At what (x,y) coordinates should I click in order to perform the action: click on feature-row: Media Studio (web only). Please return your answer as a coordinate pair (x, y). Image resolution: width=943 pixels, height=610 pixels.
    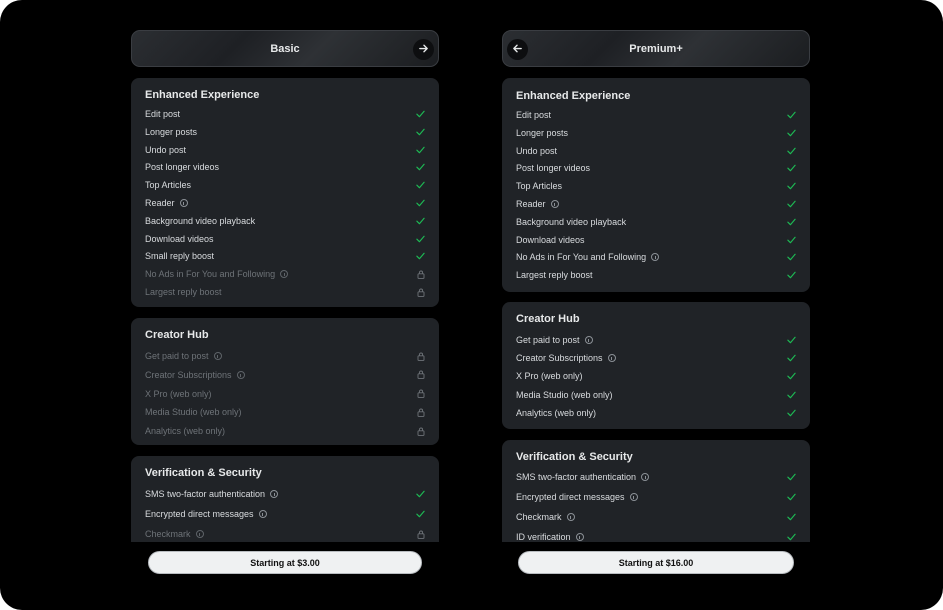
    Looking at the image, I should click on (285, 412).